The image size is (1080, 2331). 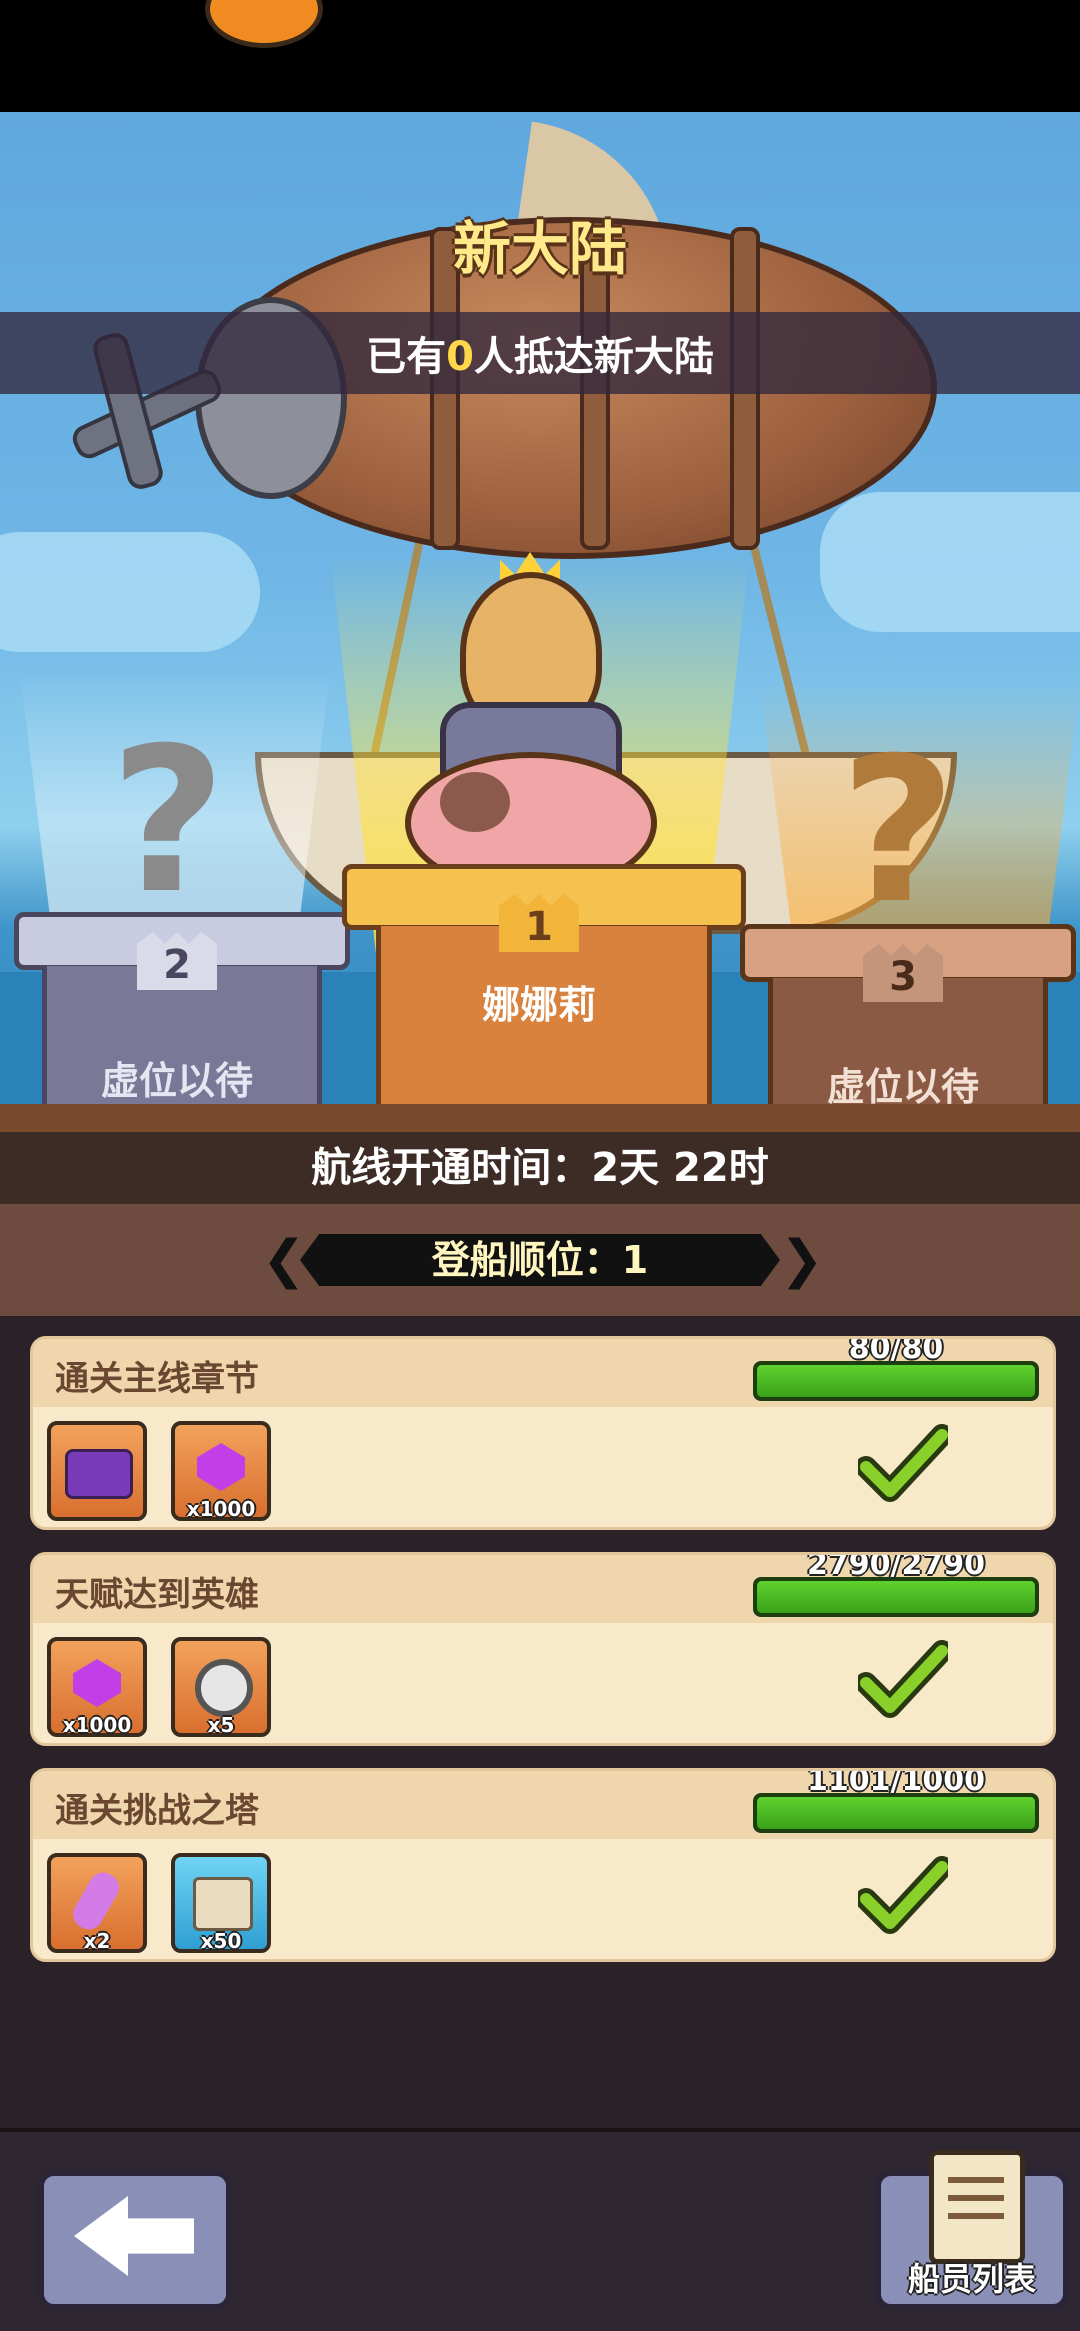 I want to click on chevron-right-icon: ❯, so click(x=802, y=1260).